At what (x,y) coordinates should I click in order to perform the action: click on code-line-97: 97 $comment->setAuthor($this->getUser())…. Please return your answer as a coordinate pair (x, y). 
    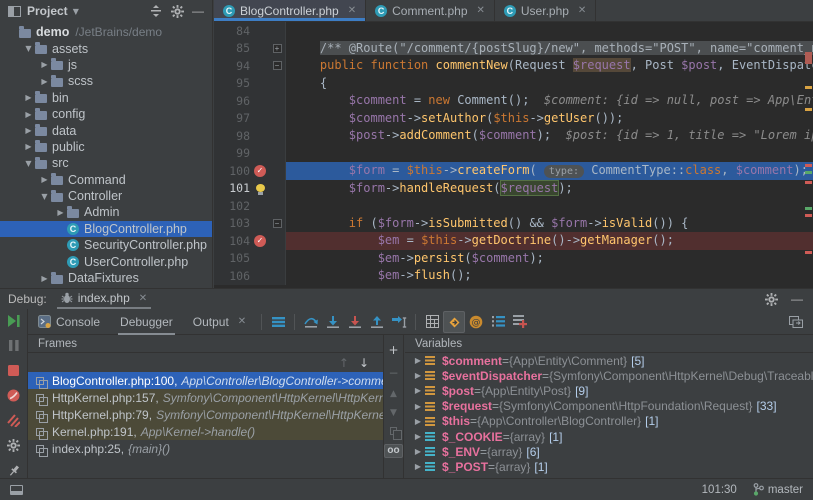
    Looking at the image, I should click on (513, 118).